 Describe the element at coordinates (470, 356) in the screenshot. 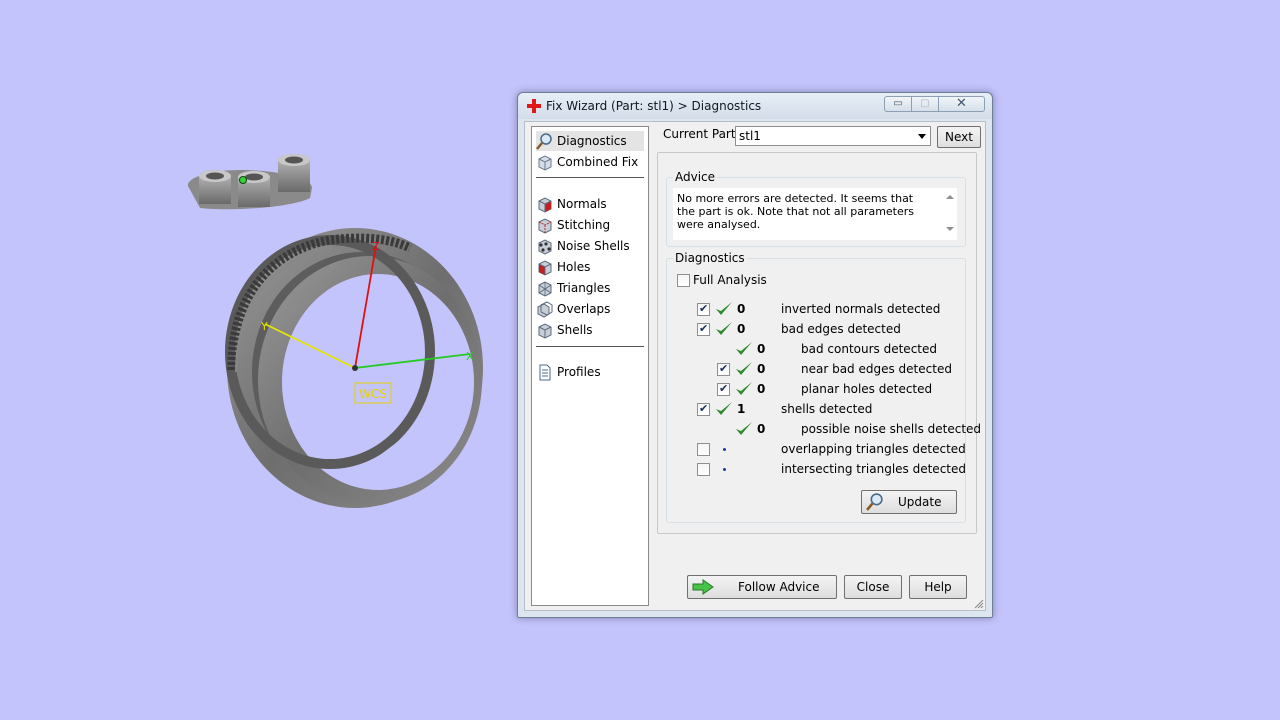

I see `axis-x-label: X` at that location.